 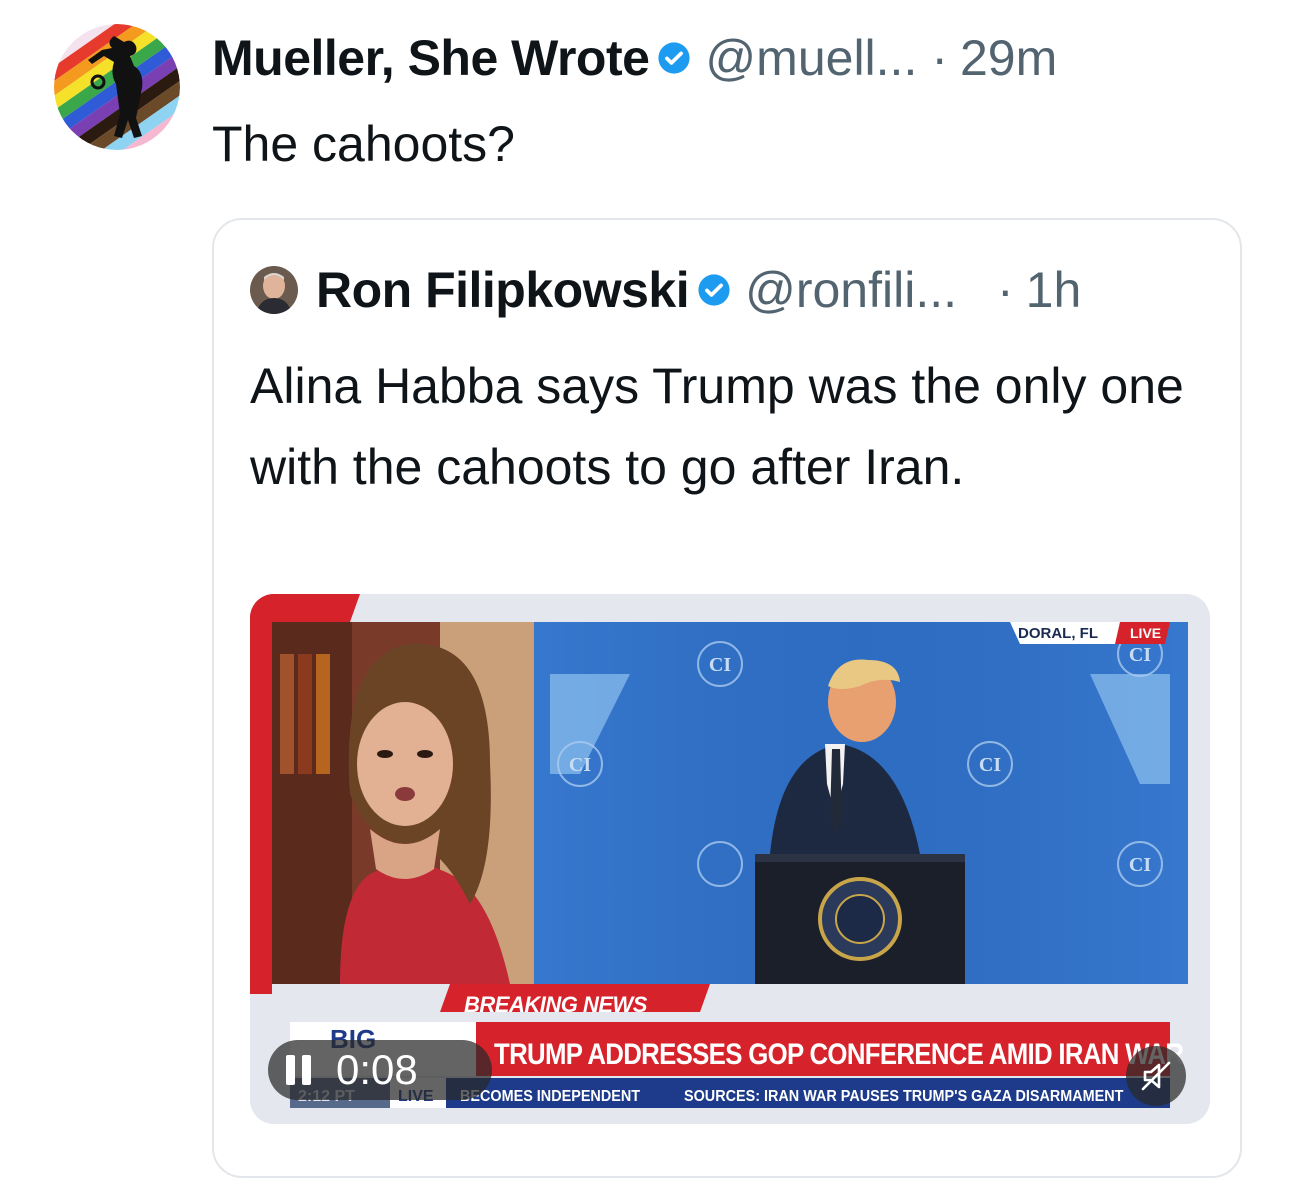 I want to click on author-name: Mueller, She Wrote, so click(x=431, y=58).